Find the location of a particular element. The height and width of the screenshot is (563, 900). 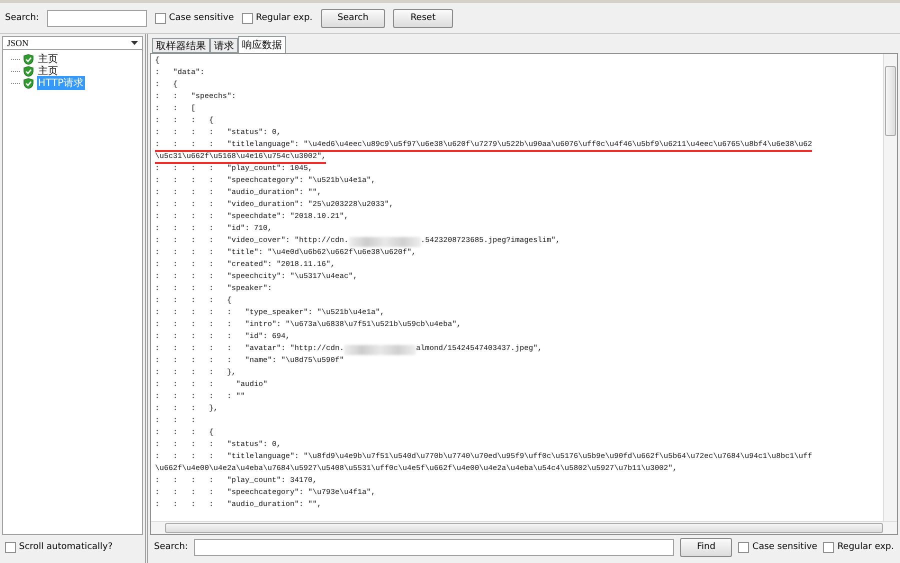

checkbox: Scroll automatically? is located at coordinates (59, 547).